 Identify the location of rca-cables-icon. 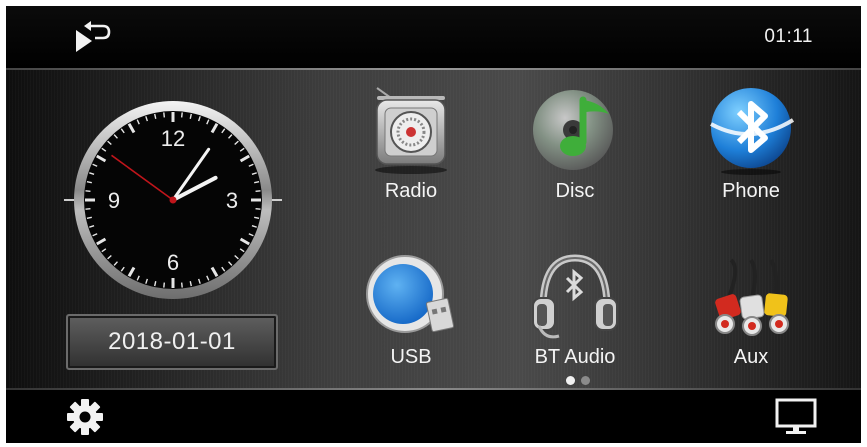
(752, 297).